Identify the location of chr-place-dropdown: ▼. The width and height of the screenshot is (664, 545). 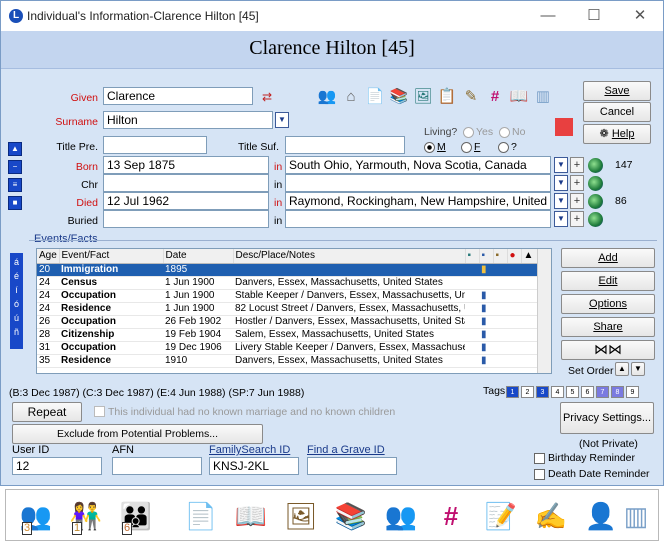
(561, 183).